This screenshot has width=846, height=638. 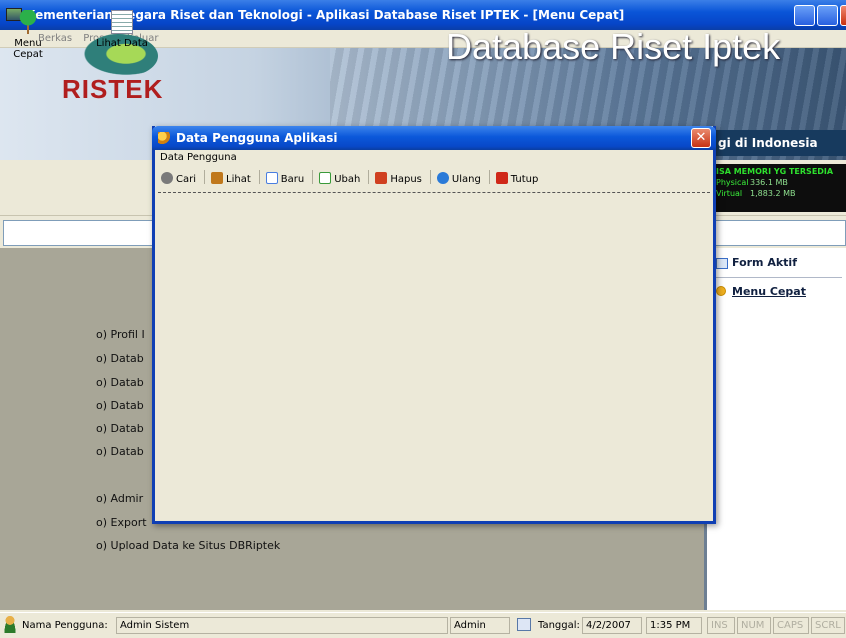 What do you see at coordinates (119, 498) in the screenshot?
I see `main-link-admin: o) Admir` at bounding box center [119, 498].